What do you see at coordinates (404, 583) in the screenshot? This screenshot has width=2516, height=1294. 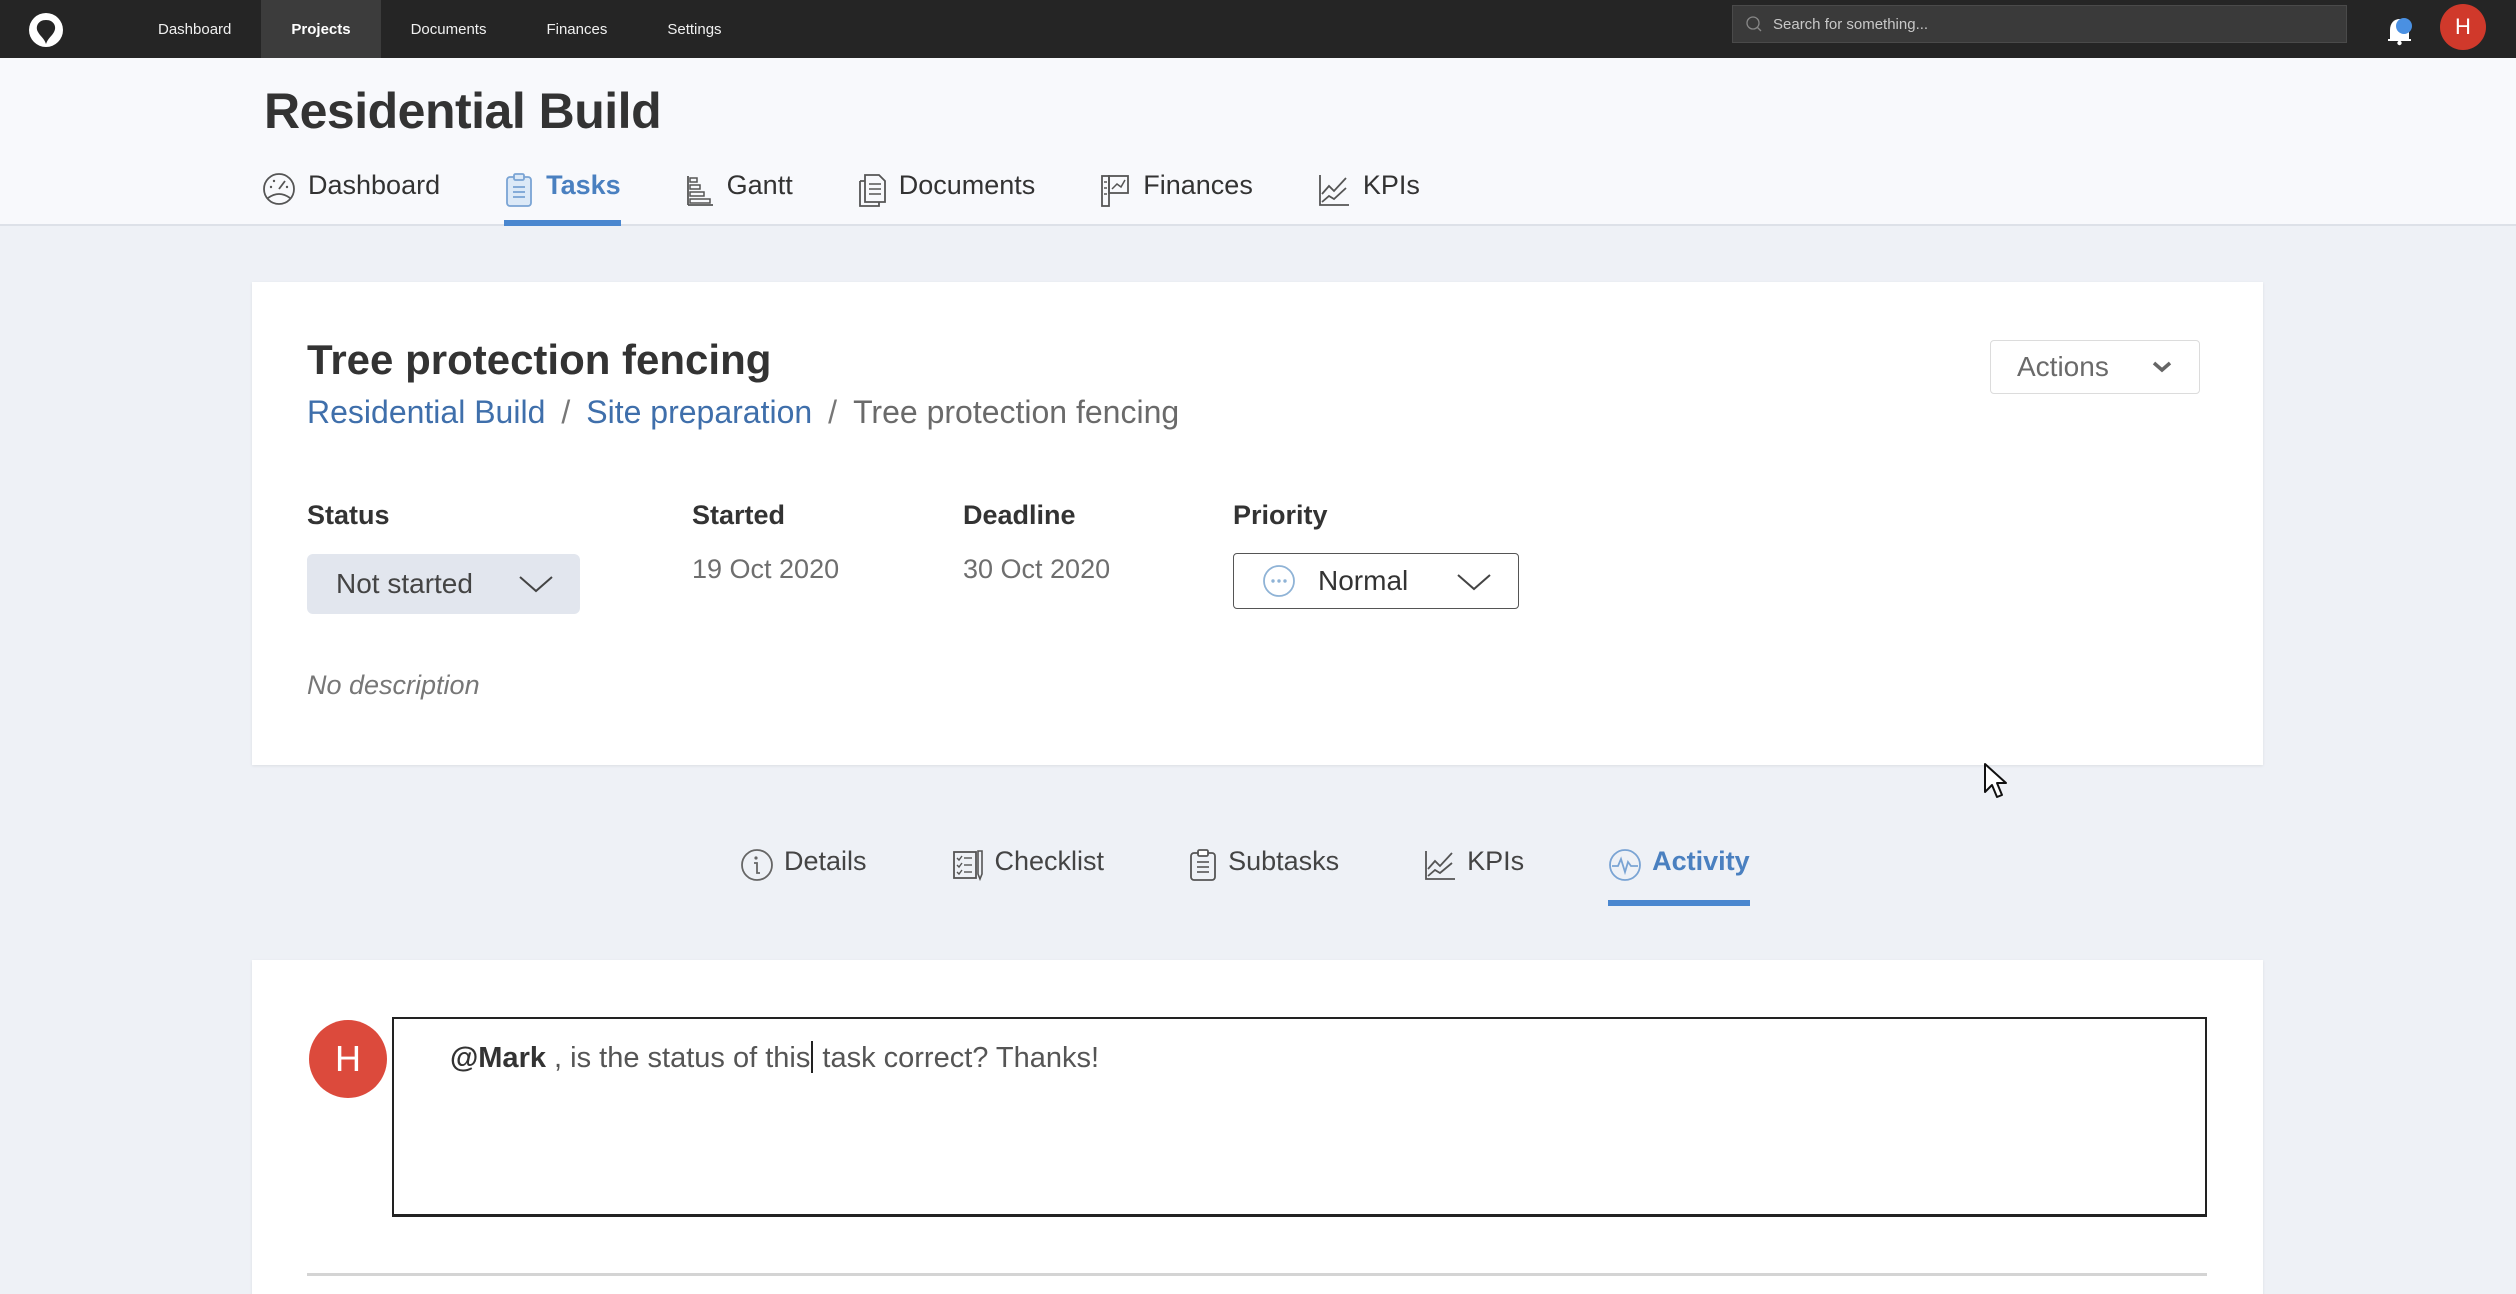 I see `status-value: Not started` at bounding box center [404, 583].